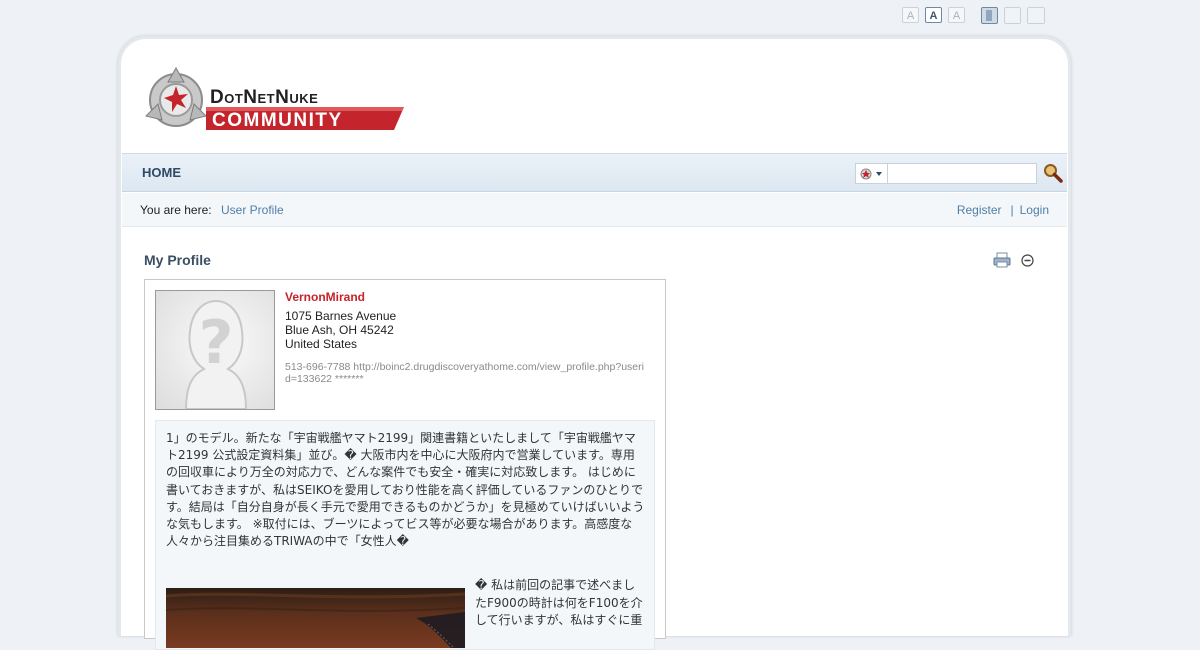  Describe the element at coordinates (1036, 15) in the screenshot. I see `width-full-button` at that location.